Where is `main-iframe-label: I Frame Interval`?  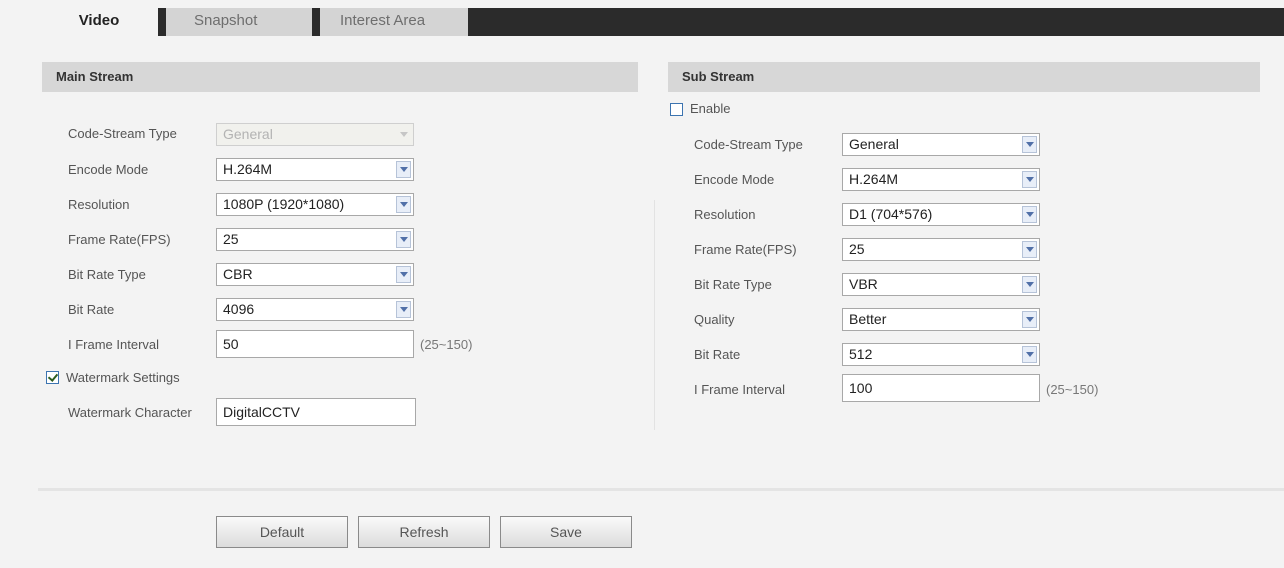 main-iframe-label: I Frame Interval is located at coordinates (114, 344).